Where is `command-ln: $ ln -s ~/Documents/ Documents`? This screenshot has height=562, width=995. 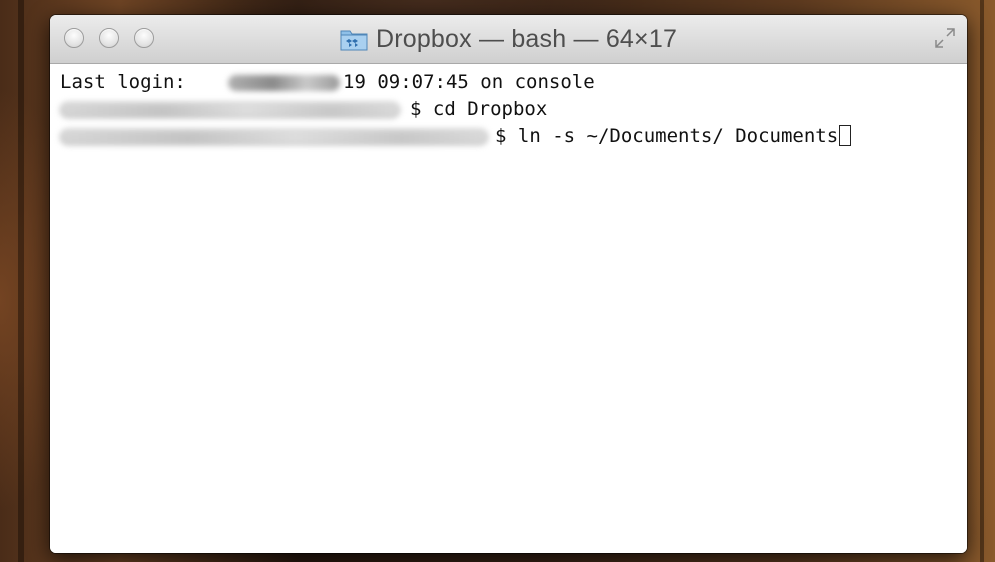 command-ln: $ ln -s ~/Documents/ Documents is located at coordinates (667, 136).